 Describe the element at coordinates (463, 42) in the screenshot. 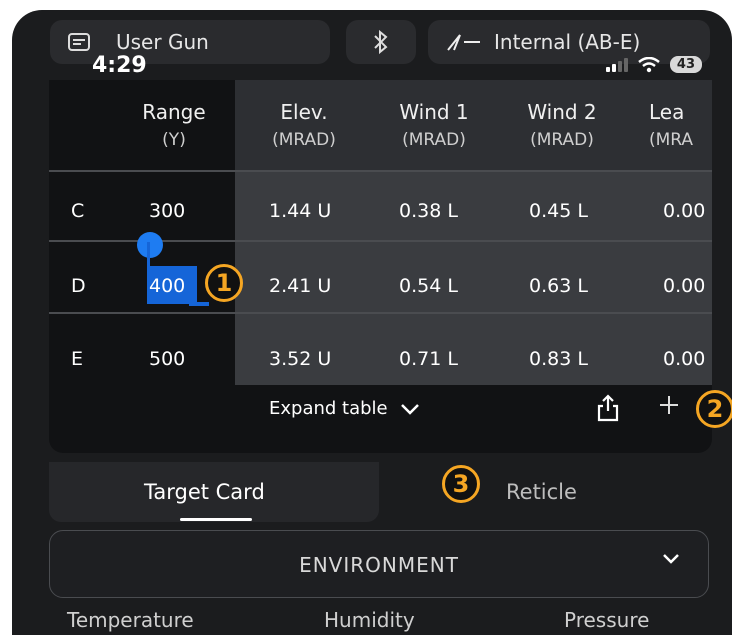

I see `device-brand-icon` at that location.